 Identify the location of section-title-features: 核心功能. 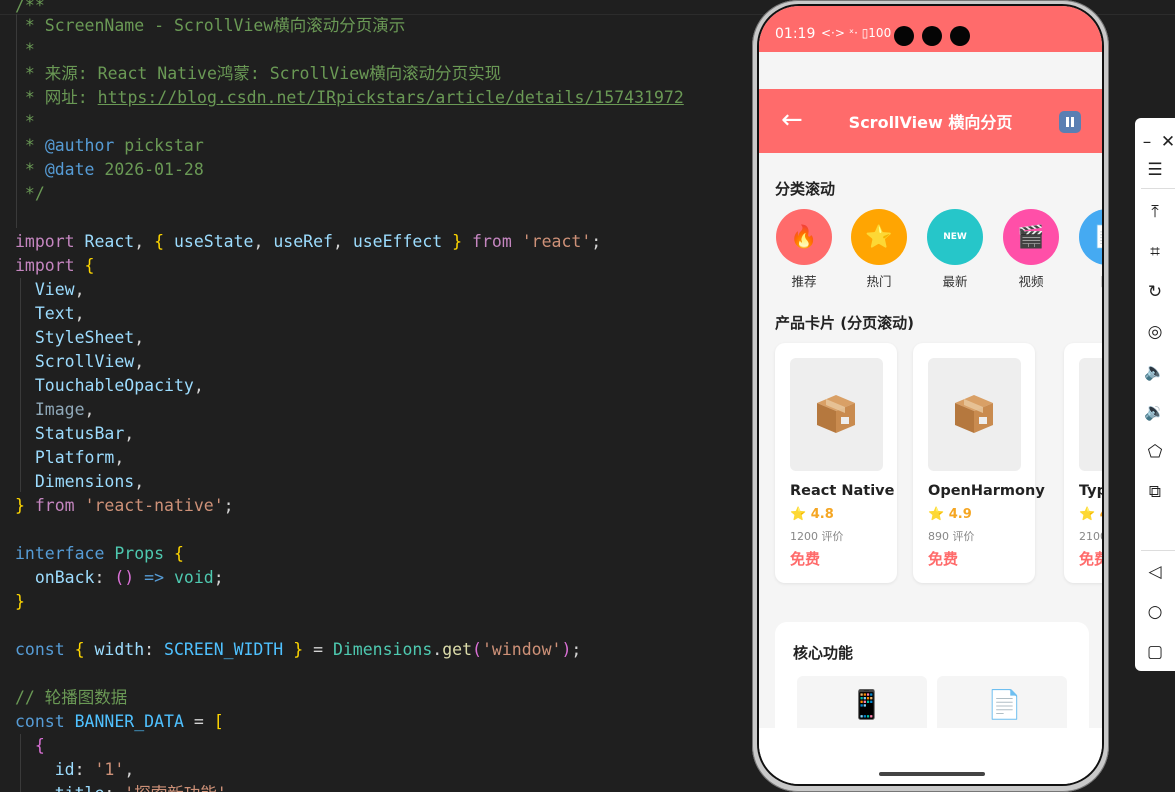
(823, 653).